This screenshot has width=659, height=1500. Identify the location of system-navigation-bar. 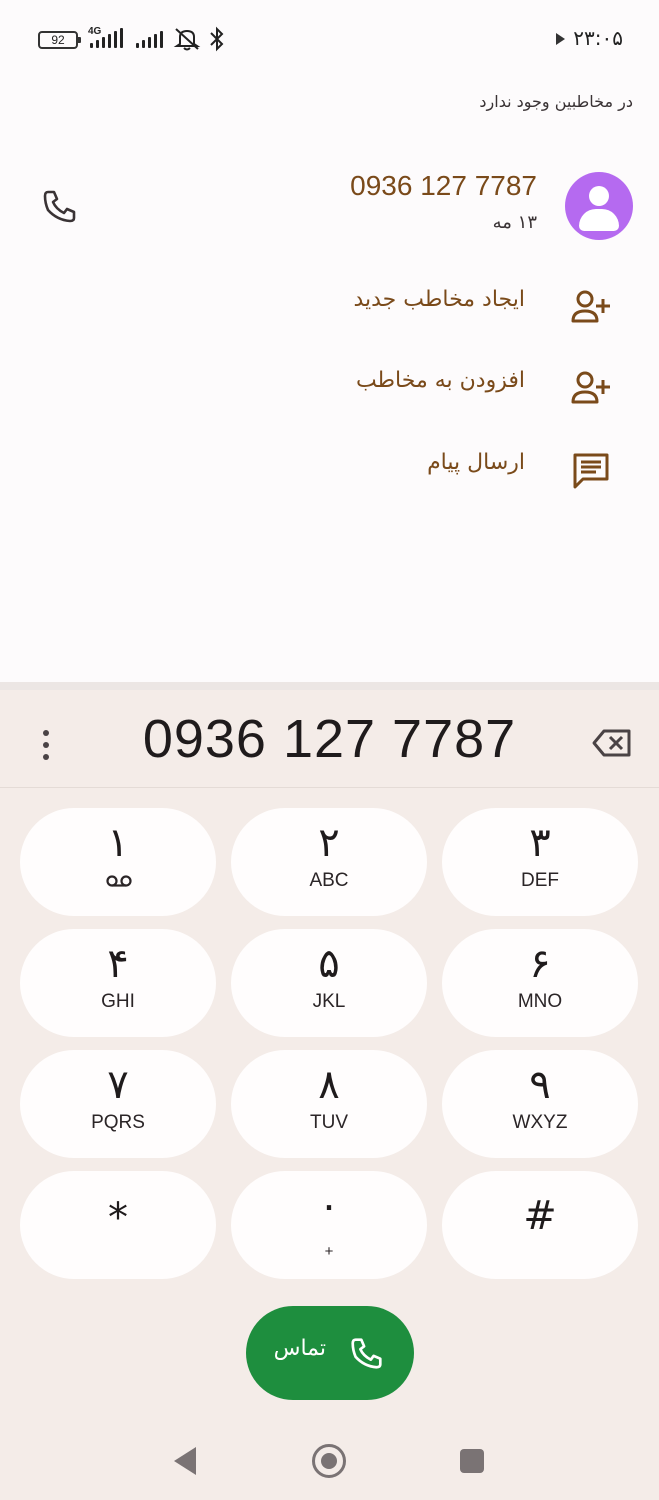
(329, 1460).